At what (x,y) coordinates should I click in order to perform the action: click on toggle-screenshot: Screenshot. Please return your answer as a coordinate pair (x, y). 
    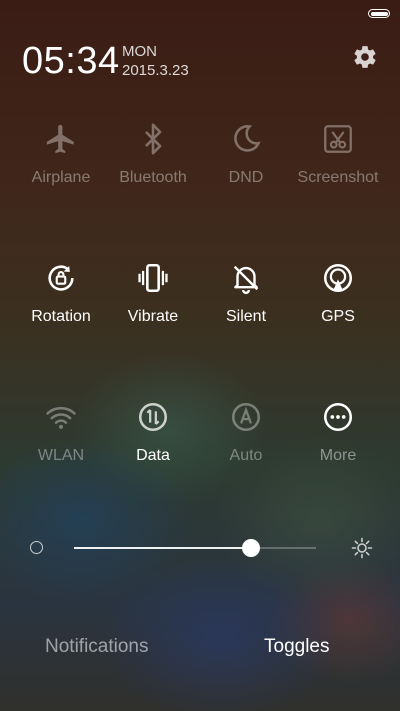
    Looking at the image, I should click on (338, 154).